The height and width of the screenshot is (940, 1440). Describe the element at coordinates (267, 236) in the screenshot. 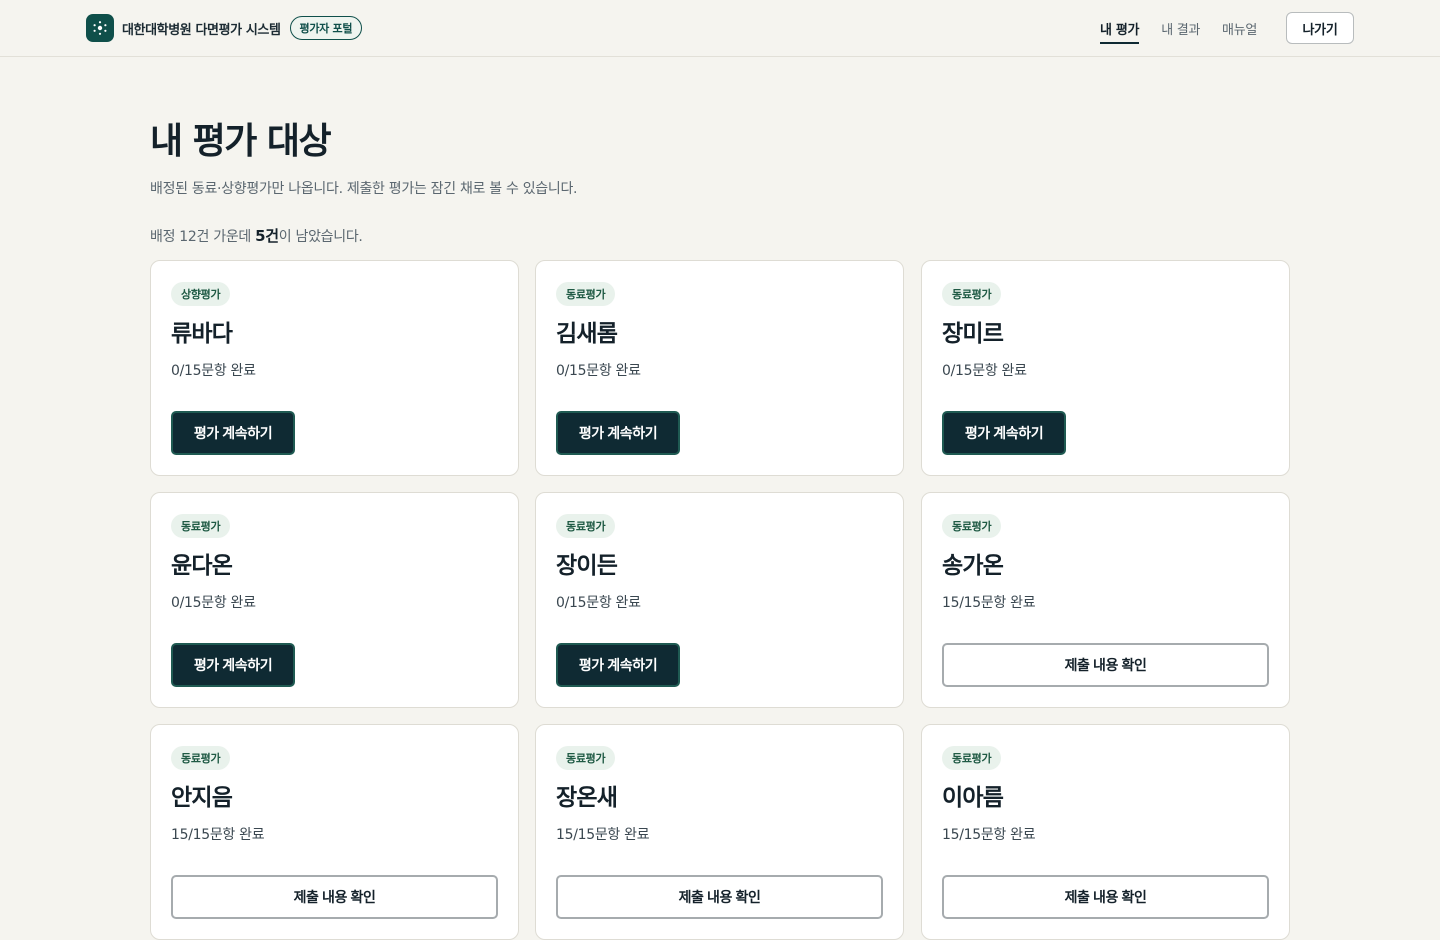

I see `summary-remaining-count: 5건` at that location.